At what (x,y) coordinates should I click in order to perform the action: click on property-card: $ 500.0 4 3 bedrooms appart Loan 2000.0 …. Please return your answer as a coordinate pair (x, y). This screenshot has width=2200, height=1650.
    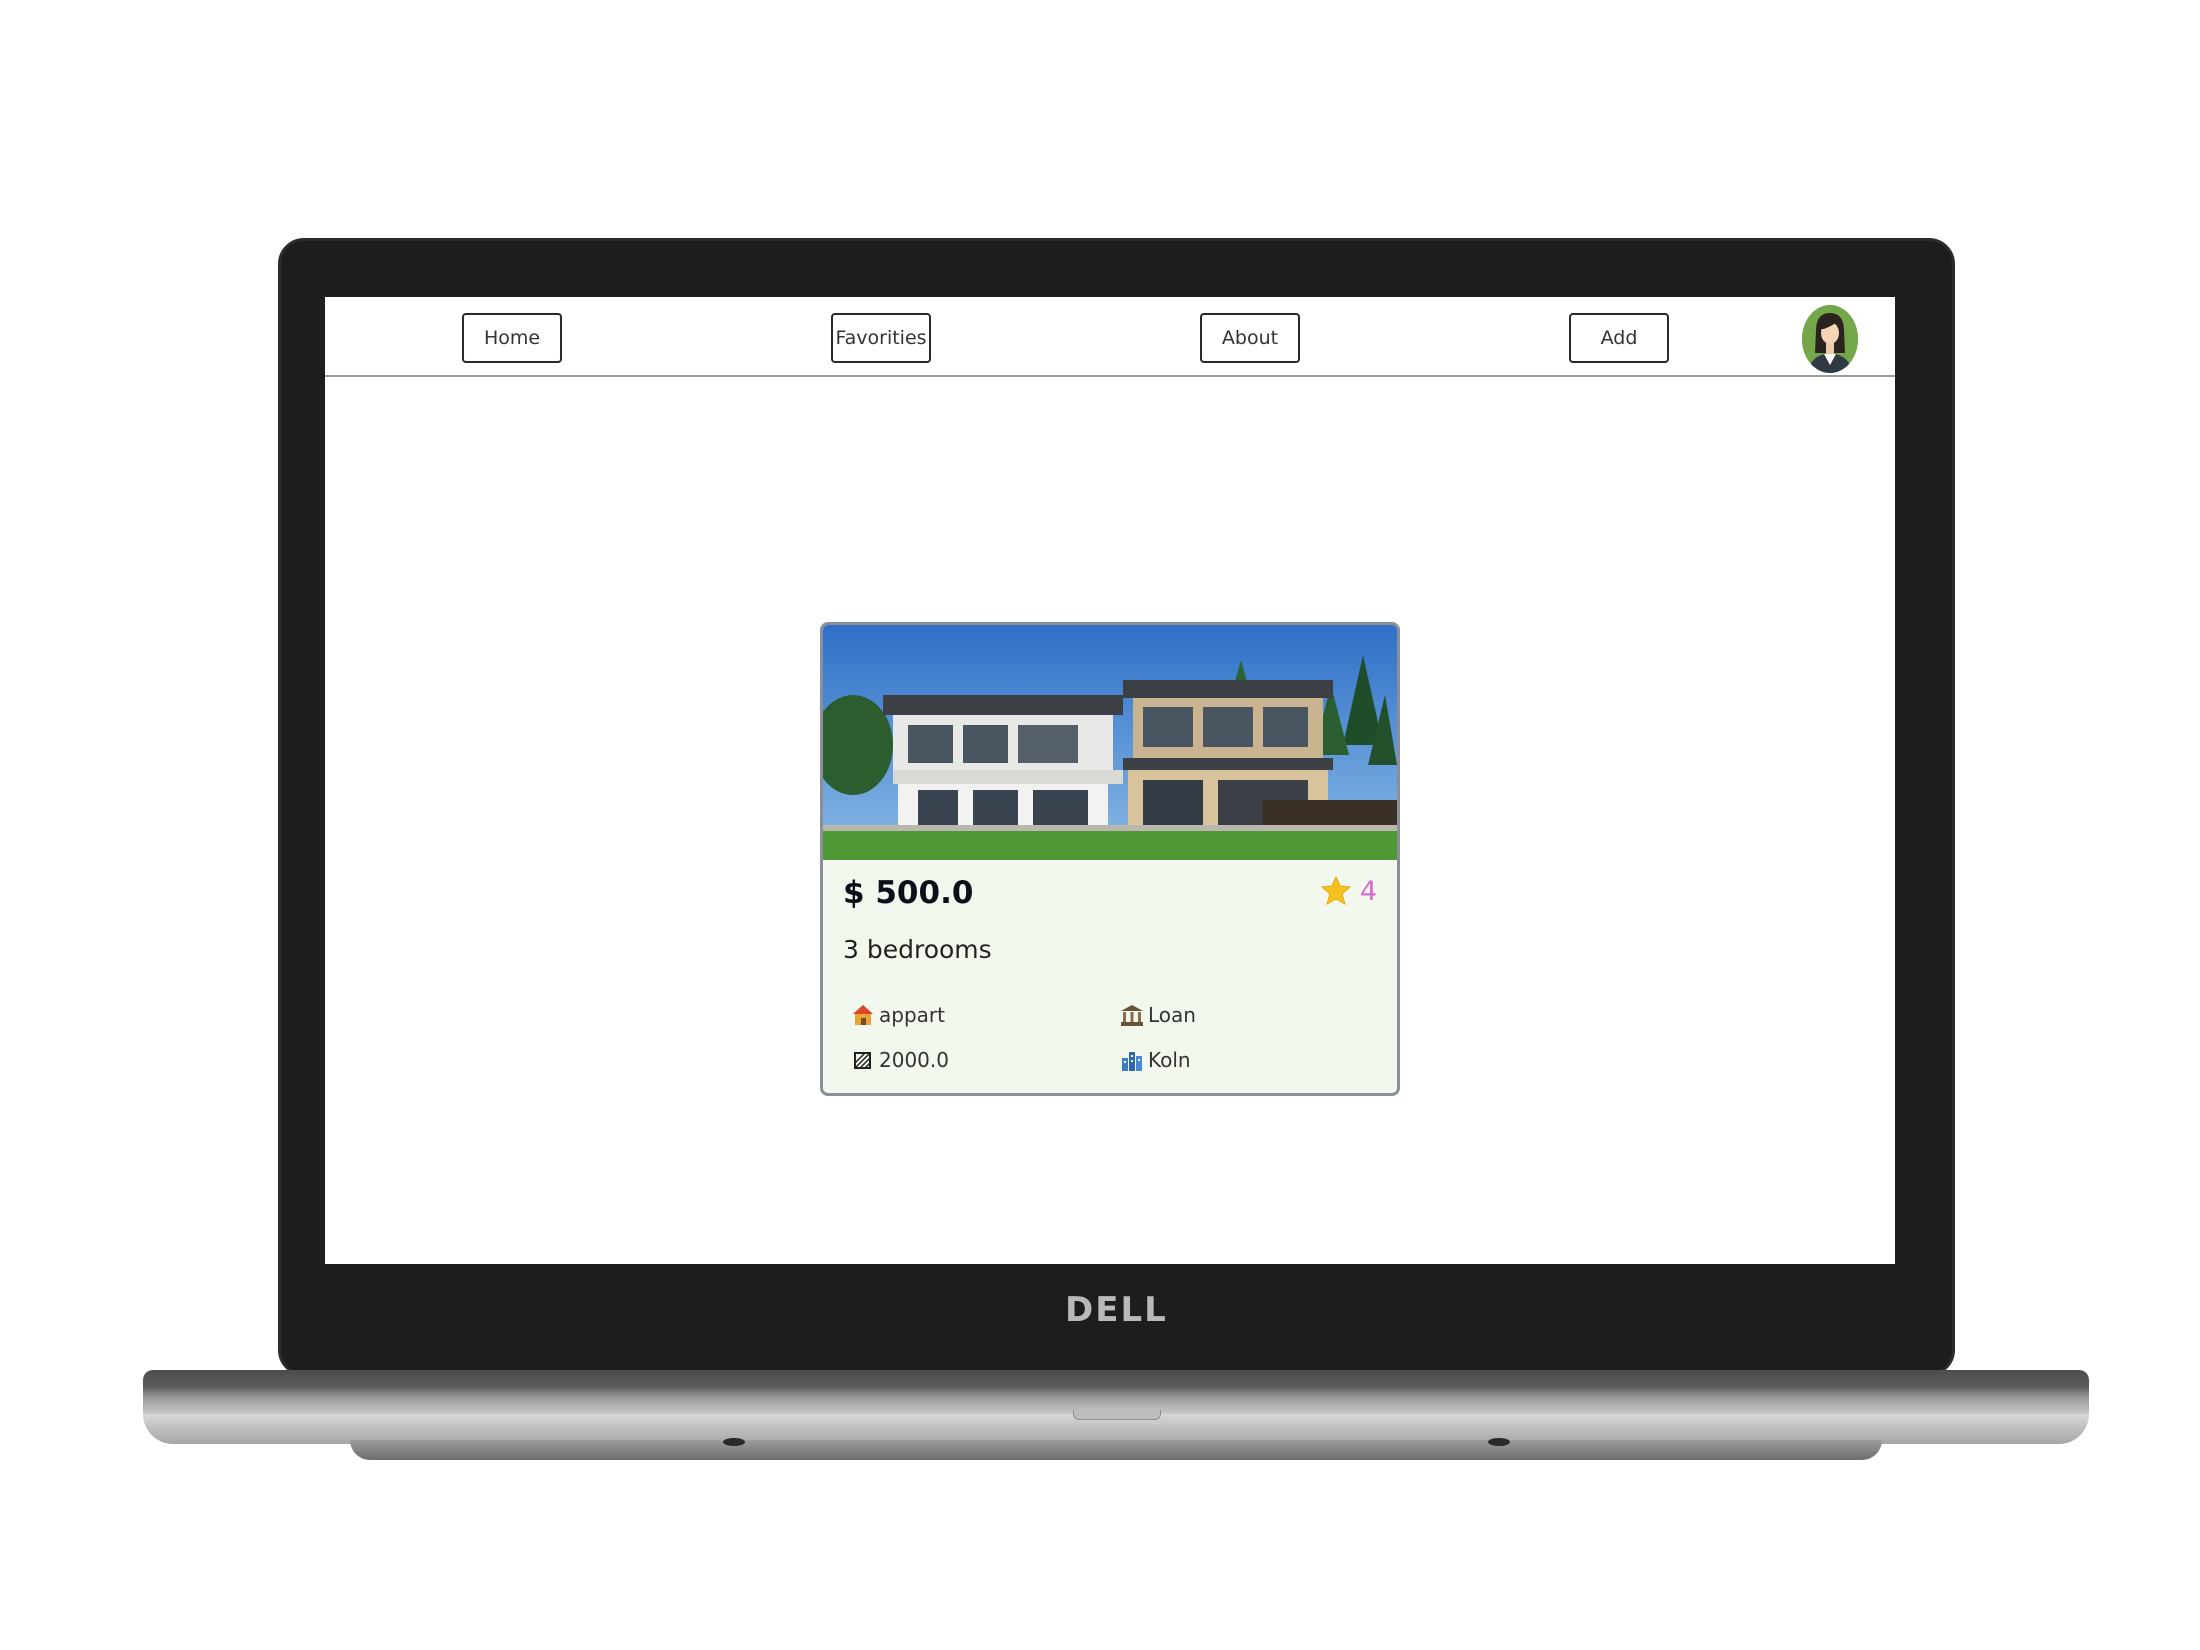
    Looking at the image, I should click on (1110, 859).